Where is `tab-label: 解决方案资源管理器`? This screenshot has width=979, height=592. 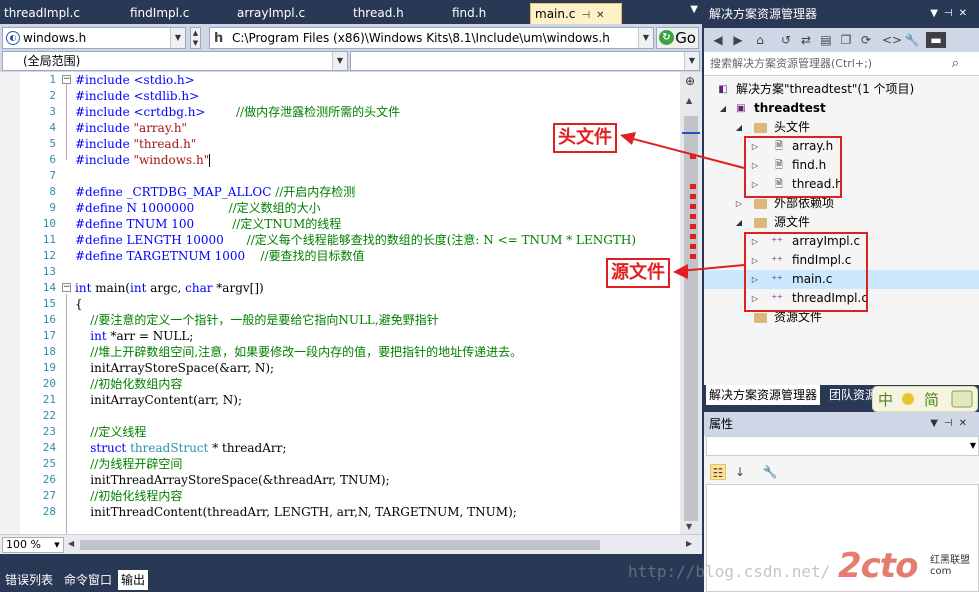 tab-label: 解决方案资源管理器 is located at coordinates (763, 395).